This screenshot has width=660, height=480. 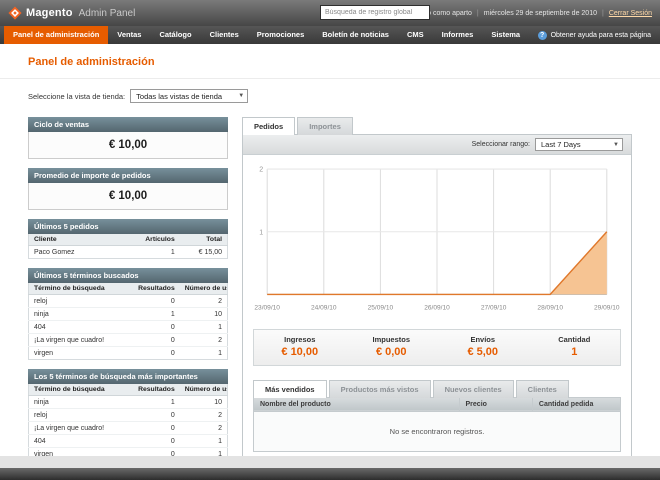 I want to click on stat-value: 1, so click(x=574, y=351).